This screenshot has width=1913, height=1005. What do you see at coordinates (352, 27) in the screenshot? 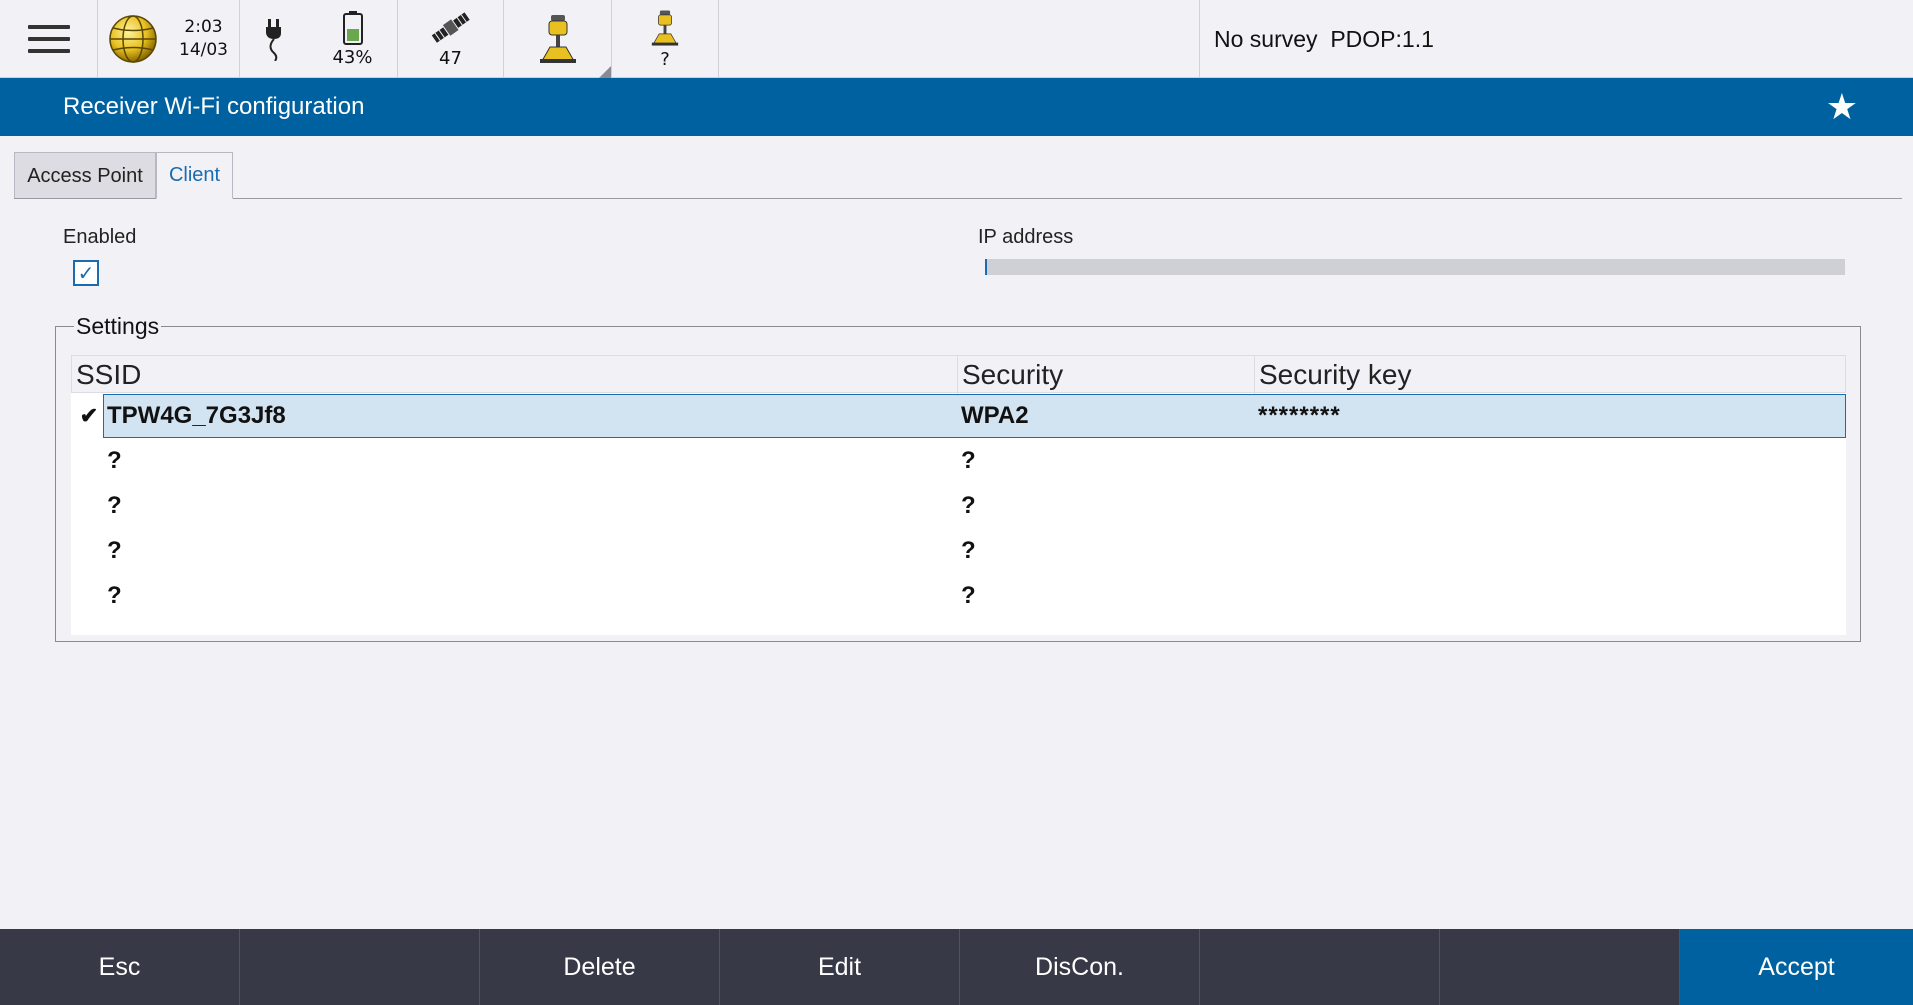
I see `battery-icon` at bounding box center [352, 27].